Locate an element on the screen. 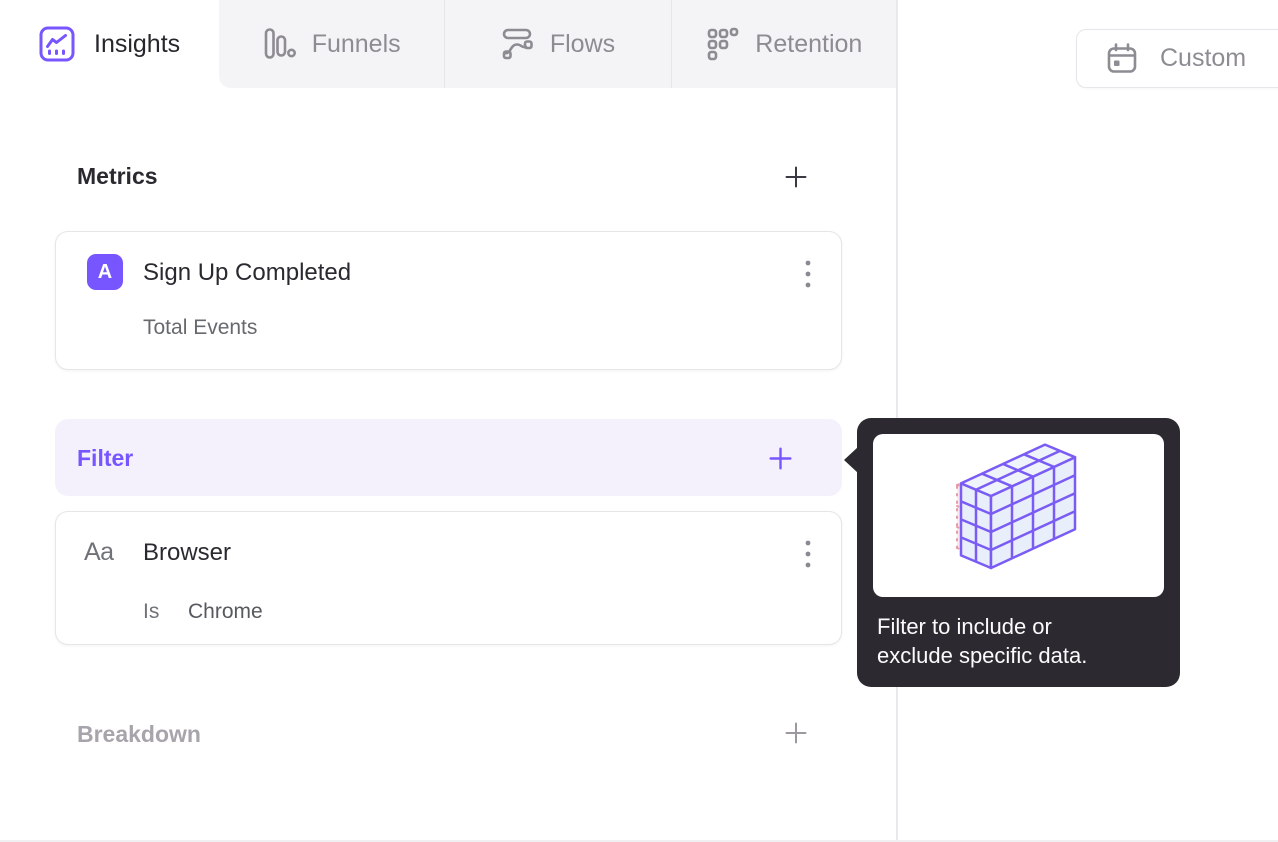  tab-retention: Retention is located at coordinates (783, 44).